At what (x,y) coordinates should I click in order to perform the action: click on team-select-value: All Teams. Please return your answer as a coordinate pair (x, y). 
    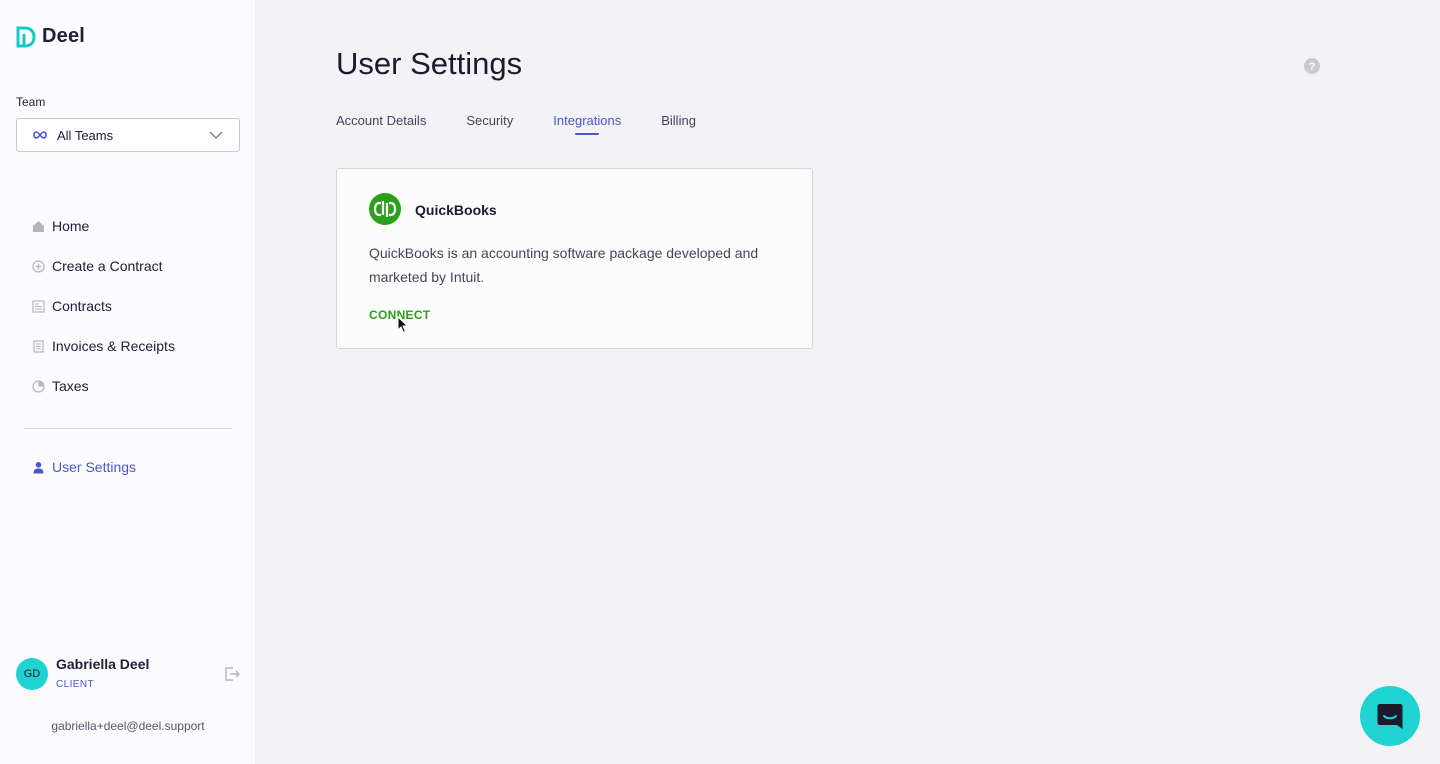
    Looking at the image, I should click on (85, 135).